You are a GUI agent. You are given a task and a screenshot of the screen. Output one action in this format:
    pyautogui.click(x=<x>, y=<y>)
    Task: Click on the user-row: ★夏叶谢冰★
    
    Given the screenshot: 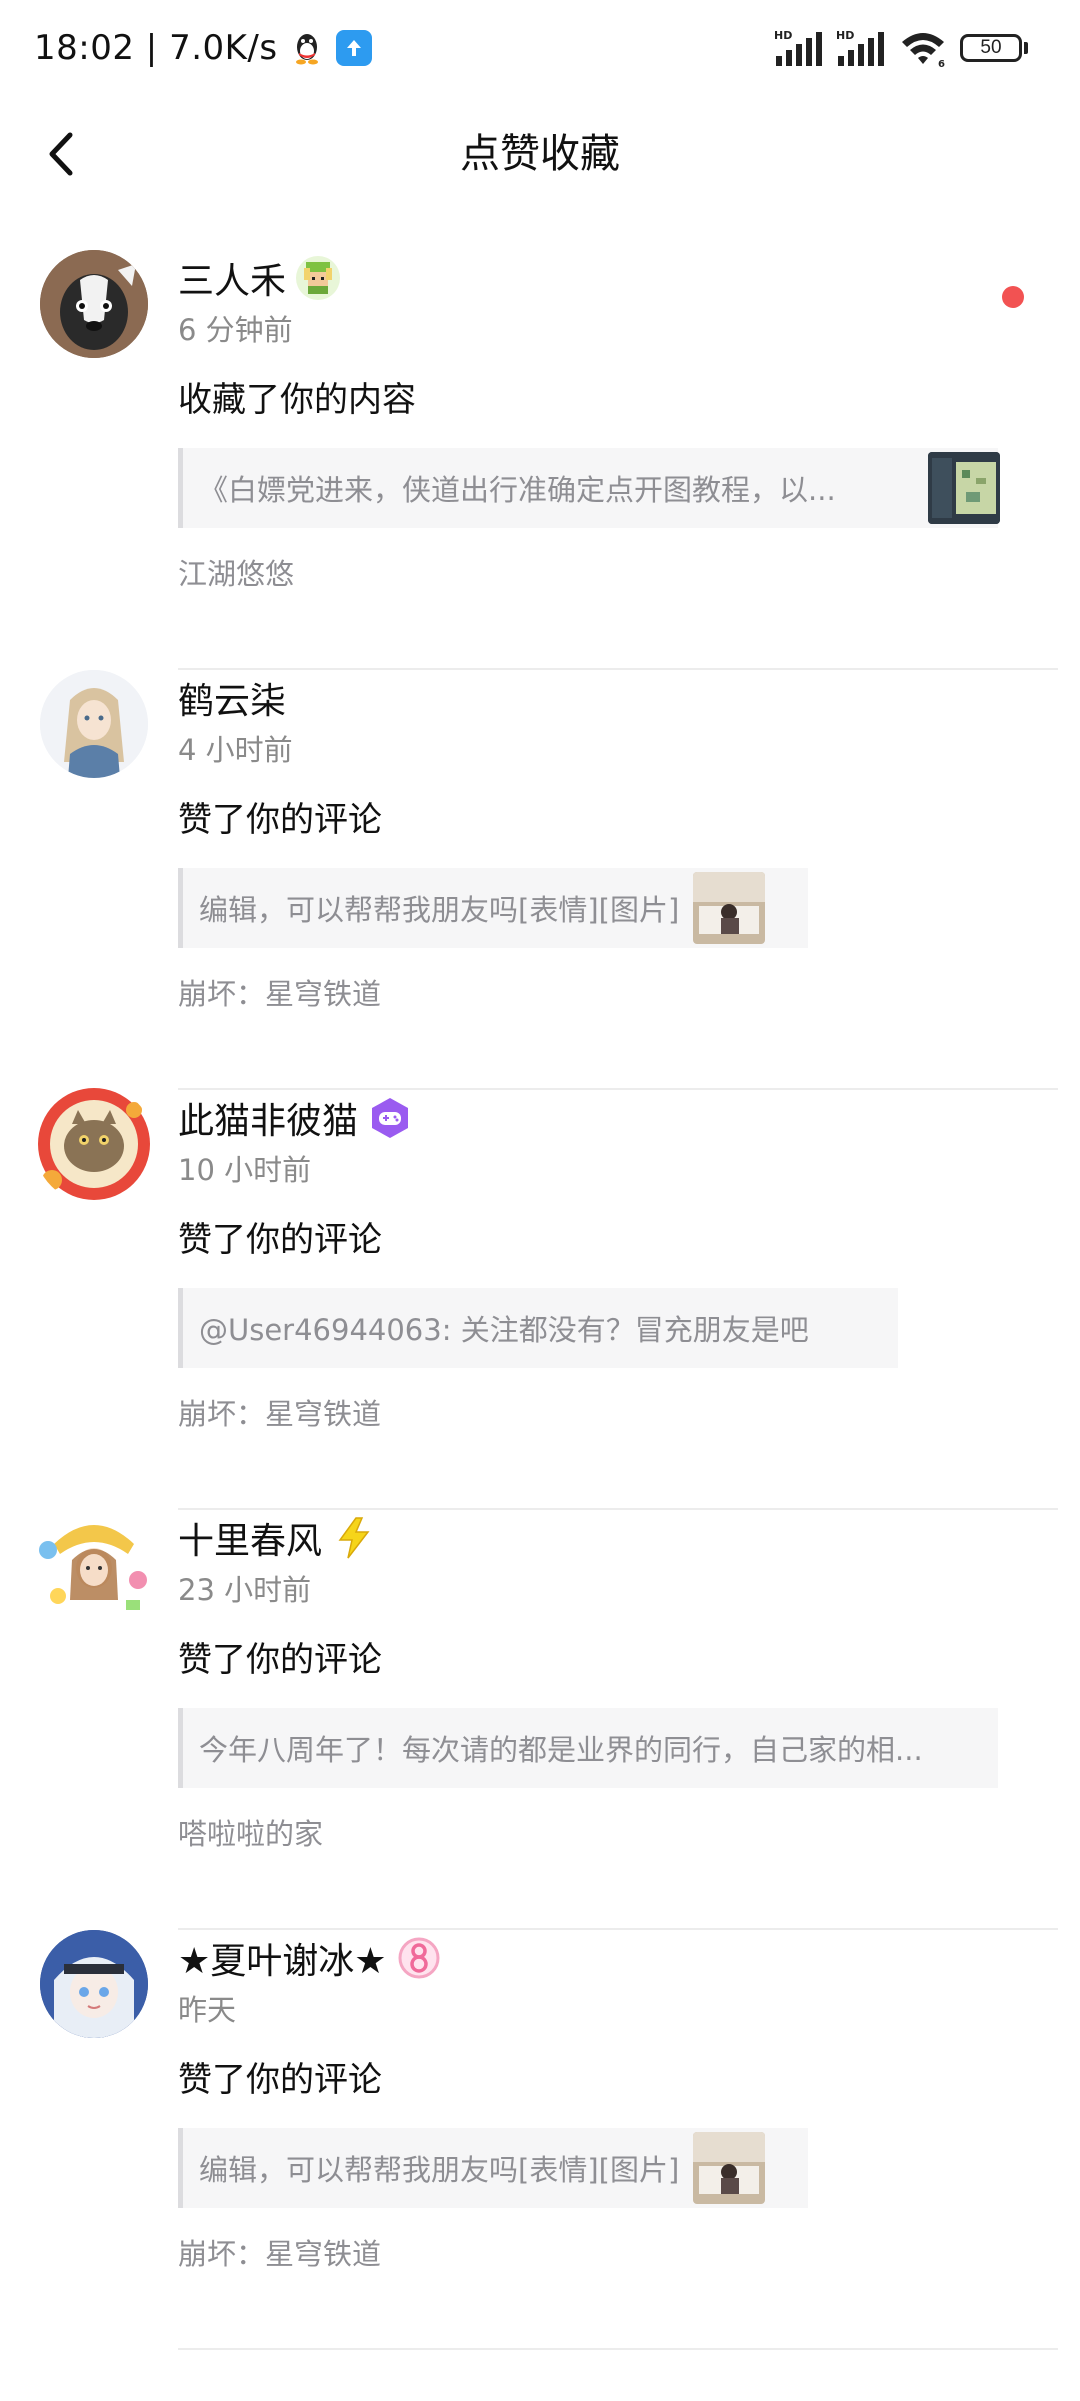 What is the action you would take?
    pyautogui.click(x=614, y=1958)
    